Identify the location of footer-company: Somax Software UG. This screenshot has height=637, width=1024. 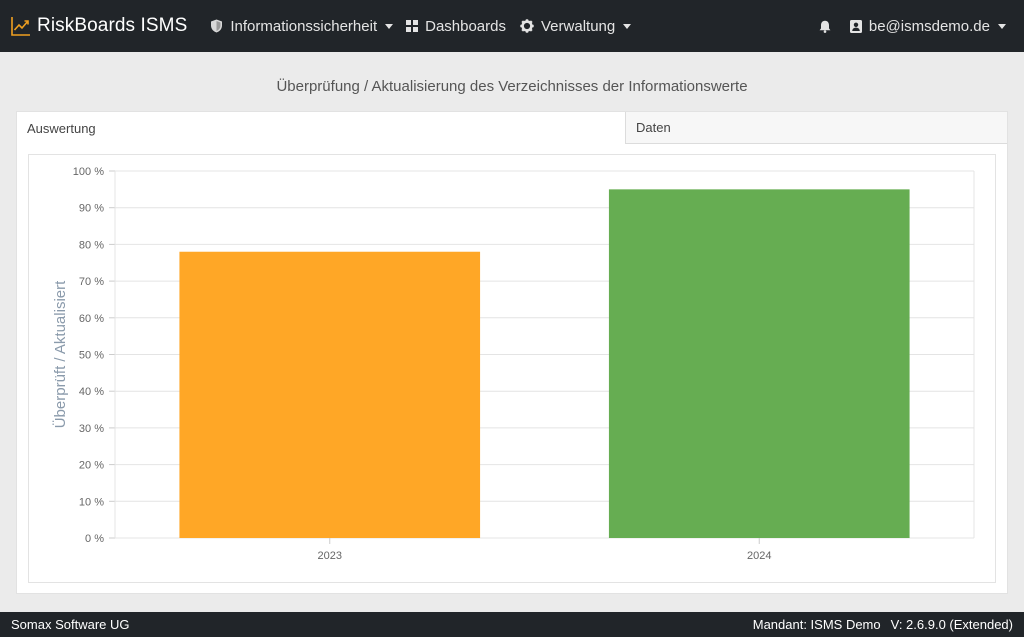
(70, 624).